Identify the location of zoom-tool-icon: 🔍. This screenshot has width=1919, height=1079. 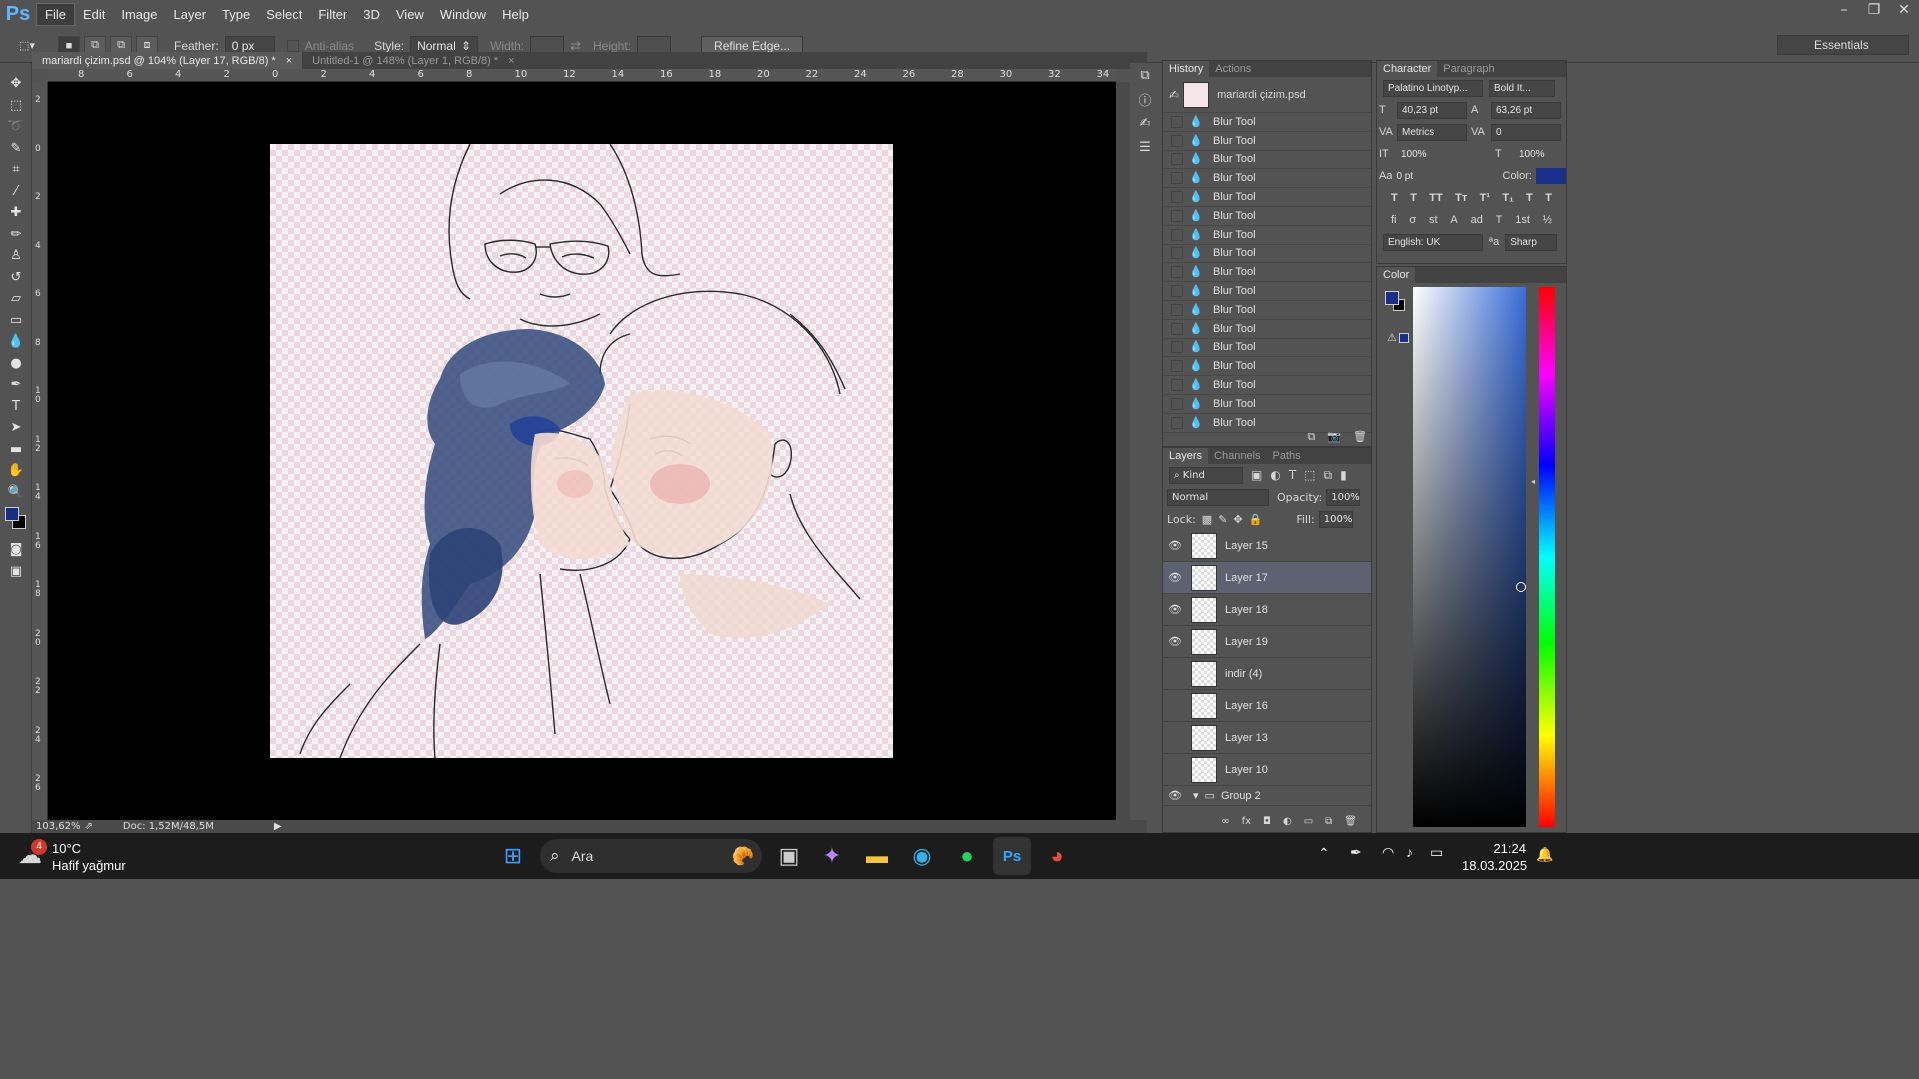
(16, 493).